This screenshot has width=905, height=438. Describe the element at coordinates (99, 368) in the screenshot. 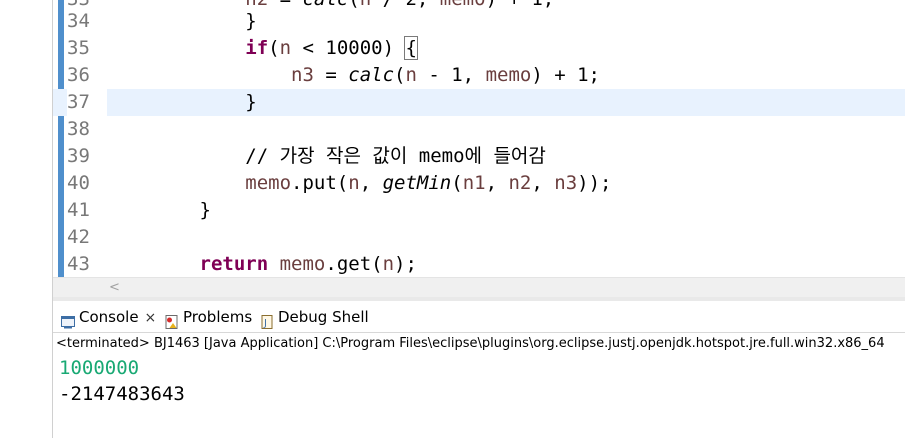

I see `console-output-line: 1000000` at that location.